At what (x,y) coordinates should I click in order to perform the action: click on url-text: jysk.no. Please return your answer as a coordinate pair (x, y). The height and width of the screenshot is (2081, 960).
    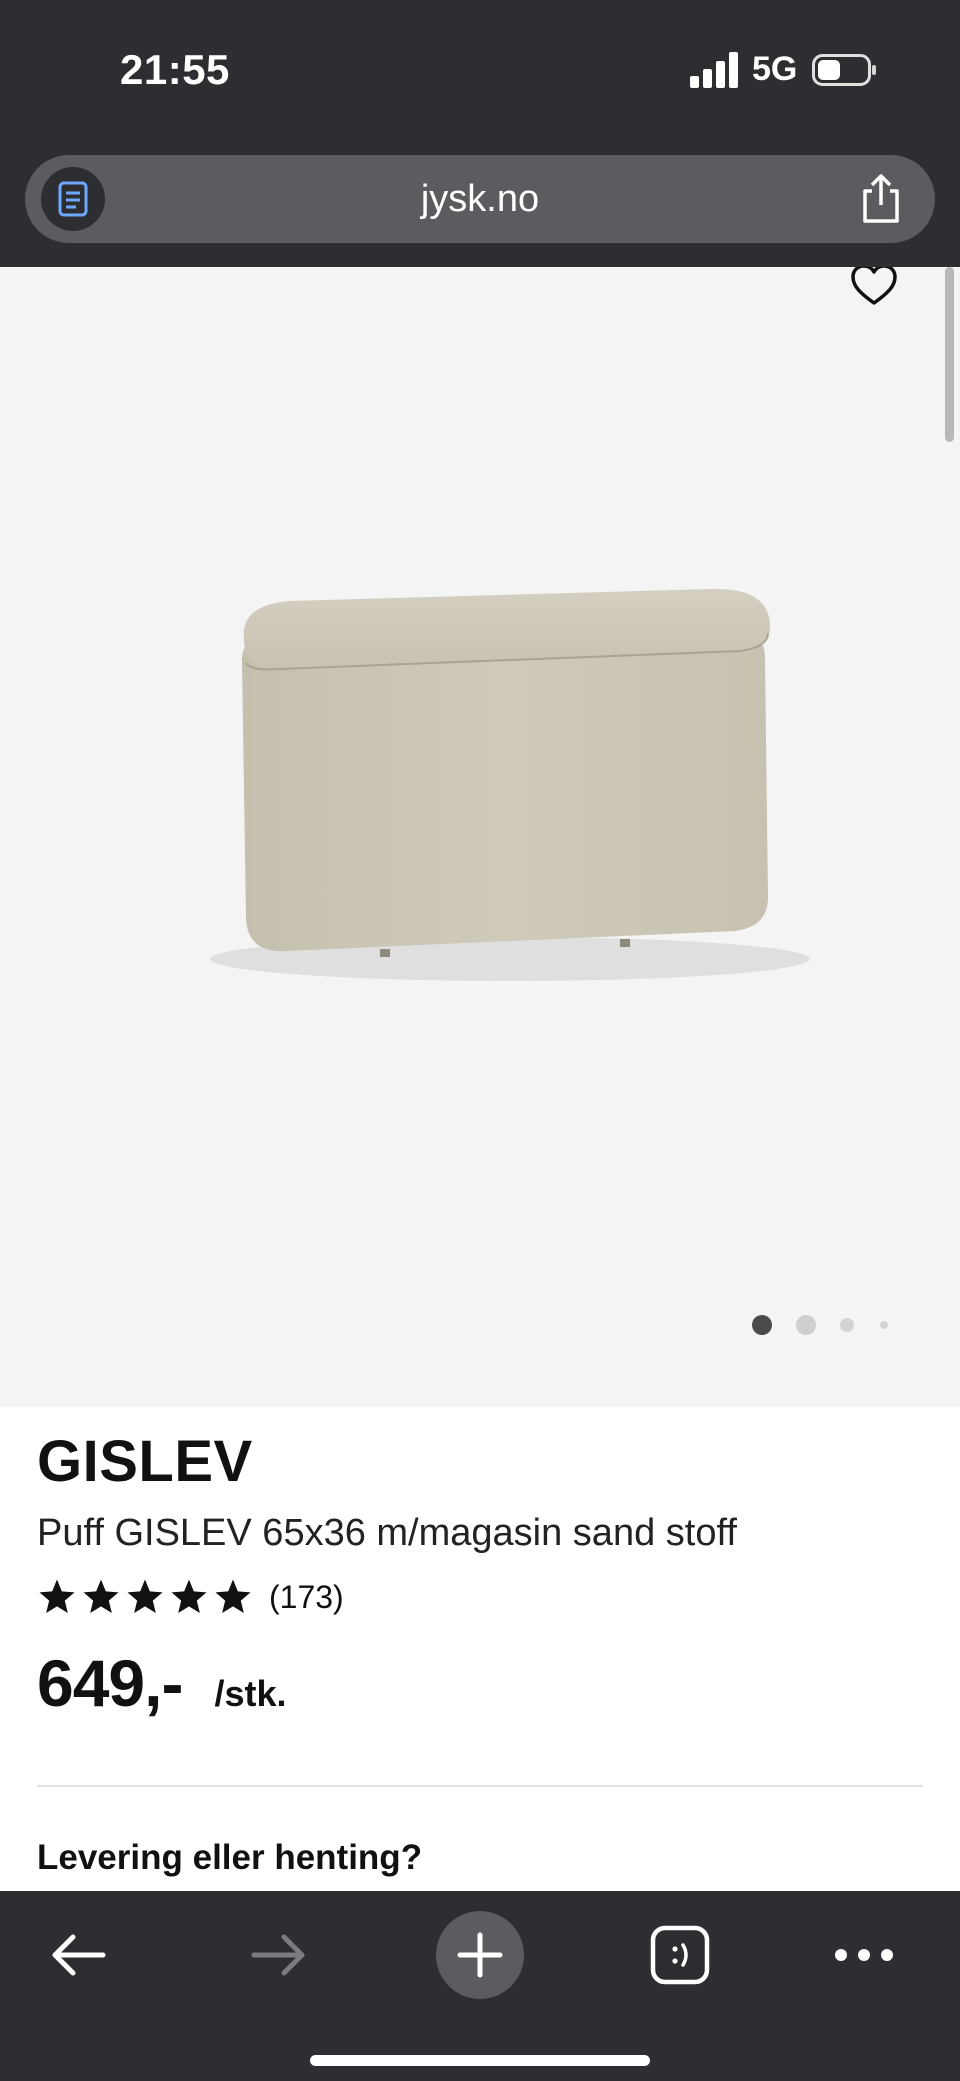
    Looking at the image, I should click on (480, 199).